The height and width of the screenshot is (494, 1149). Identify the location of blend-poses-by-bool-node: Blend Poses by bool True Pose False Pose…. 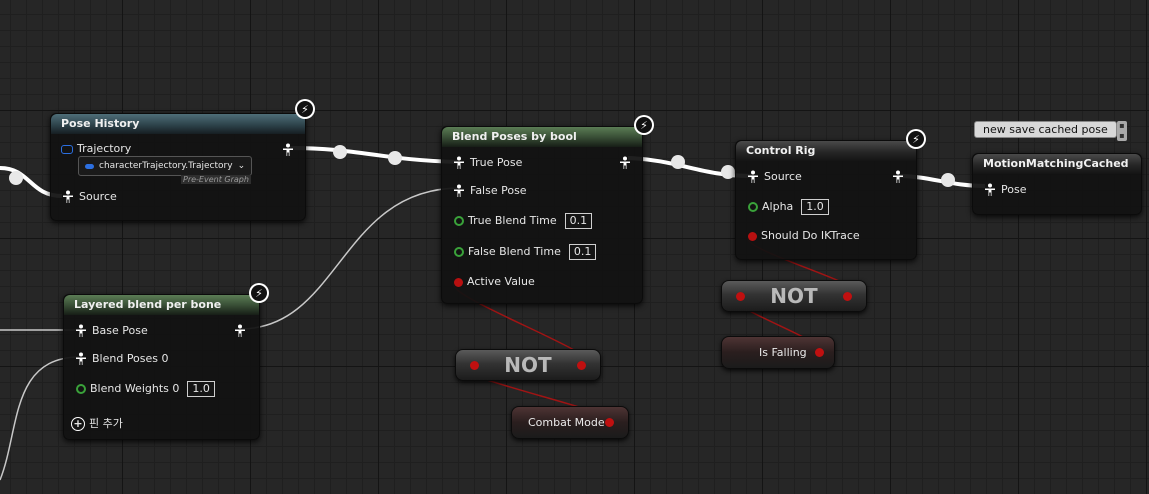
(542, 215).